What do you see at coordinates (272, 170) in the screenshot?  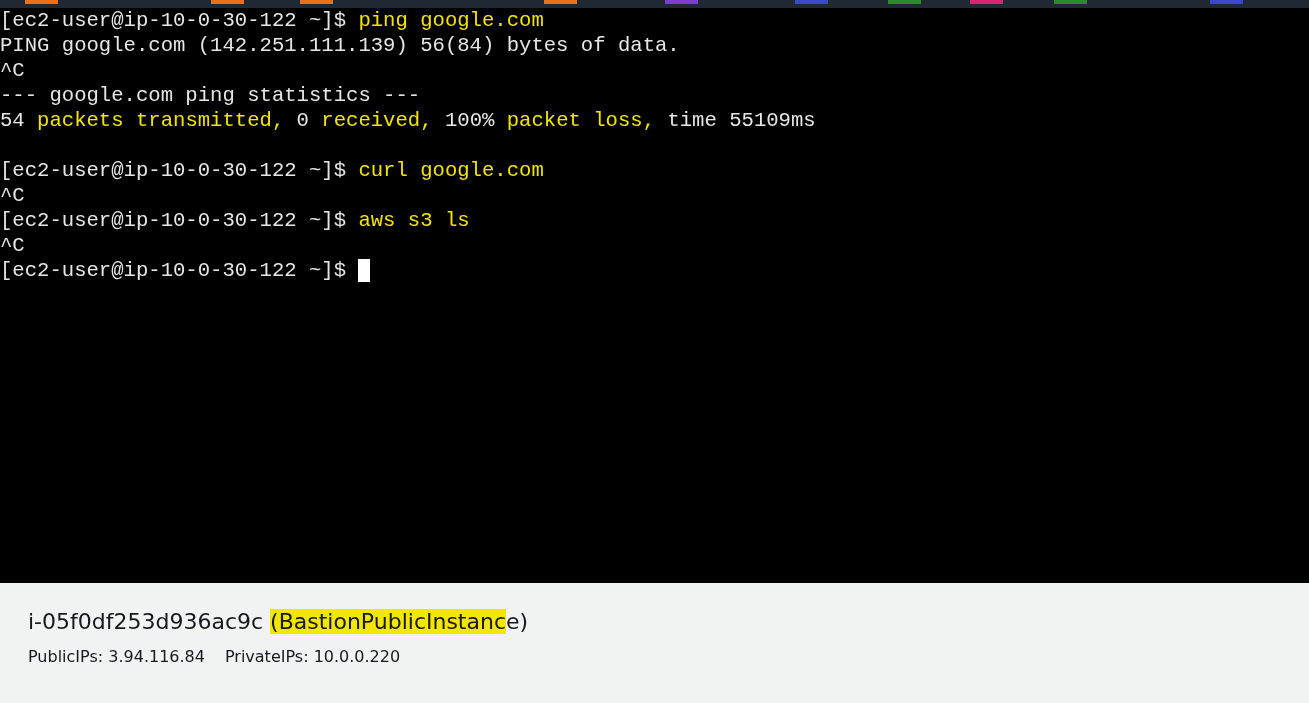 I see `terminal-line: [ec2-user@ip-10-0-30-122 ~]$ curl google.com` at bounding box center [272, 170].